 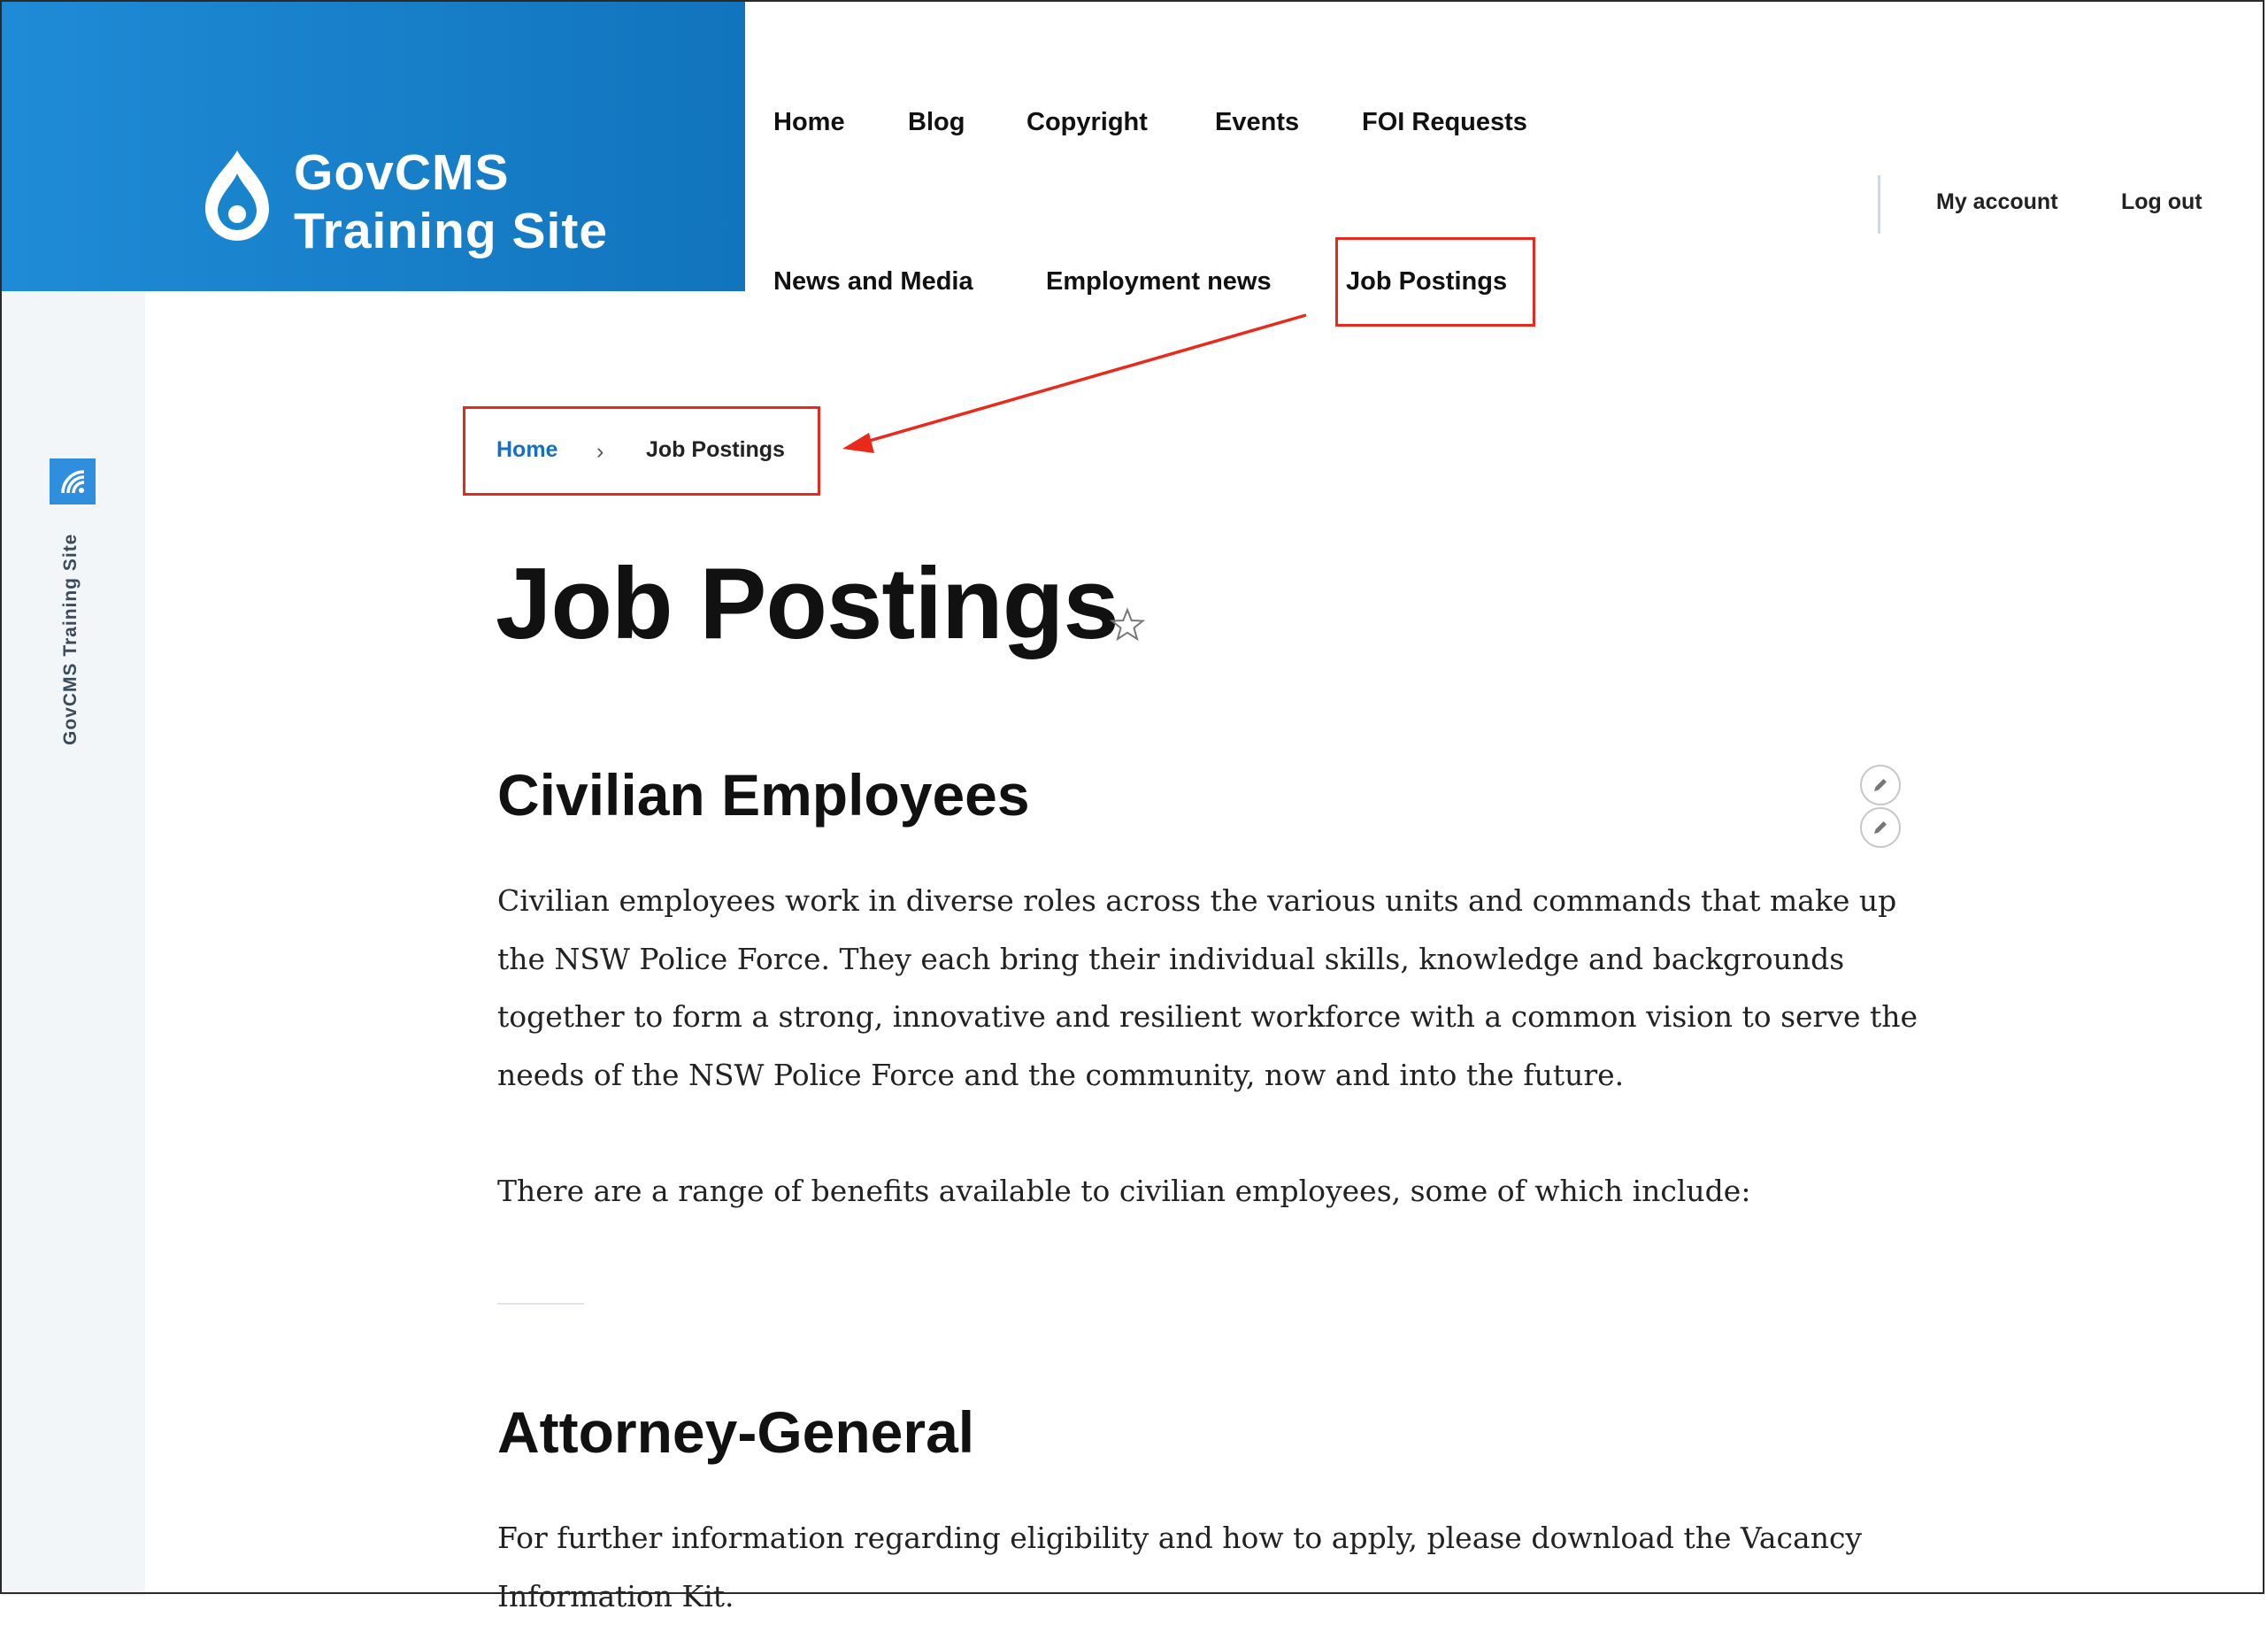 I want to click on page-title: Job Postings, so click(x=807, y=604).